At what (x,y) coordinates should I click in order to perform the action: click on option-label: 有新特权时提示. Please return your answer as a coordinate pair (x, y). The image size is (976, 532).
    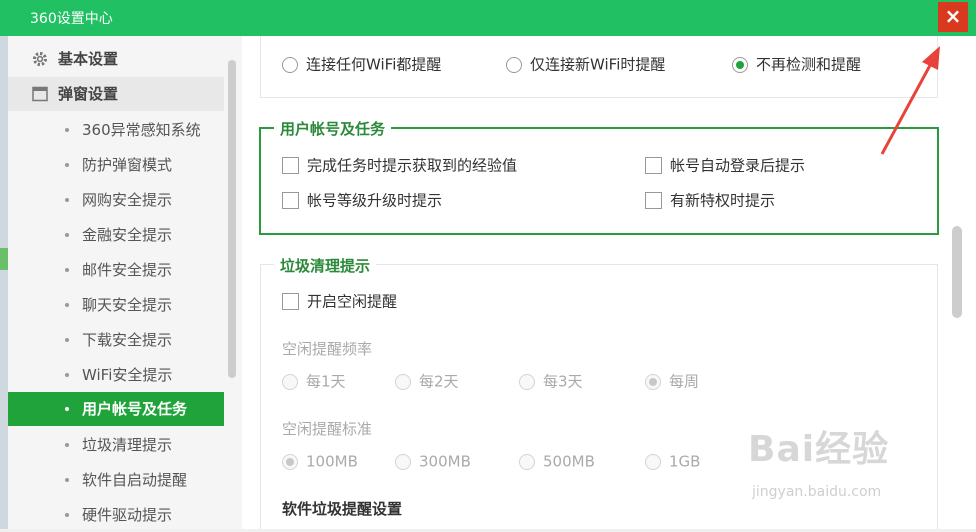
    Looking at the image, I should click on (723, 200).